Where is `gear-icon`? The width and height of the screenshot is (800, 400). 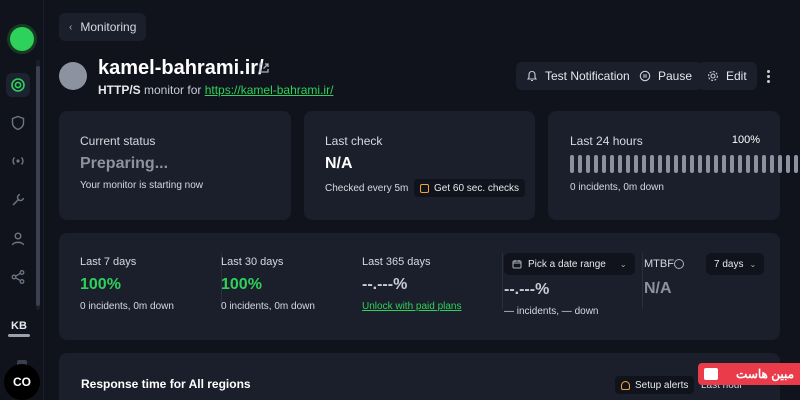
gear-icon is located at coordinates (713, 76).